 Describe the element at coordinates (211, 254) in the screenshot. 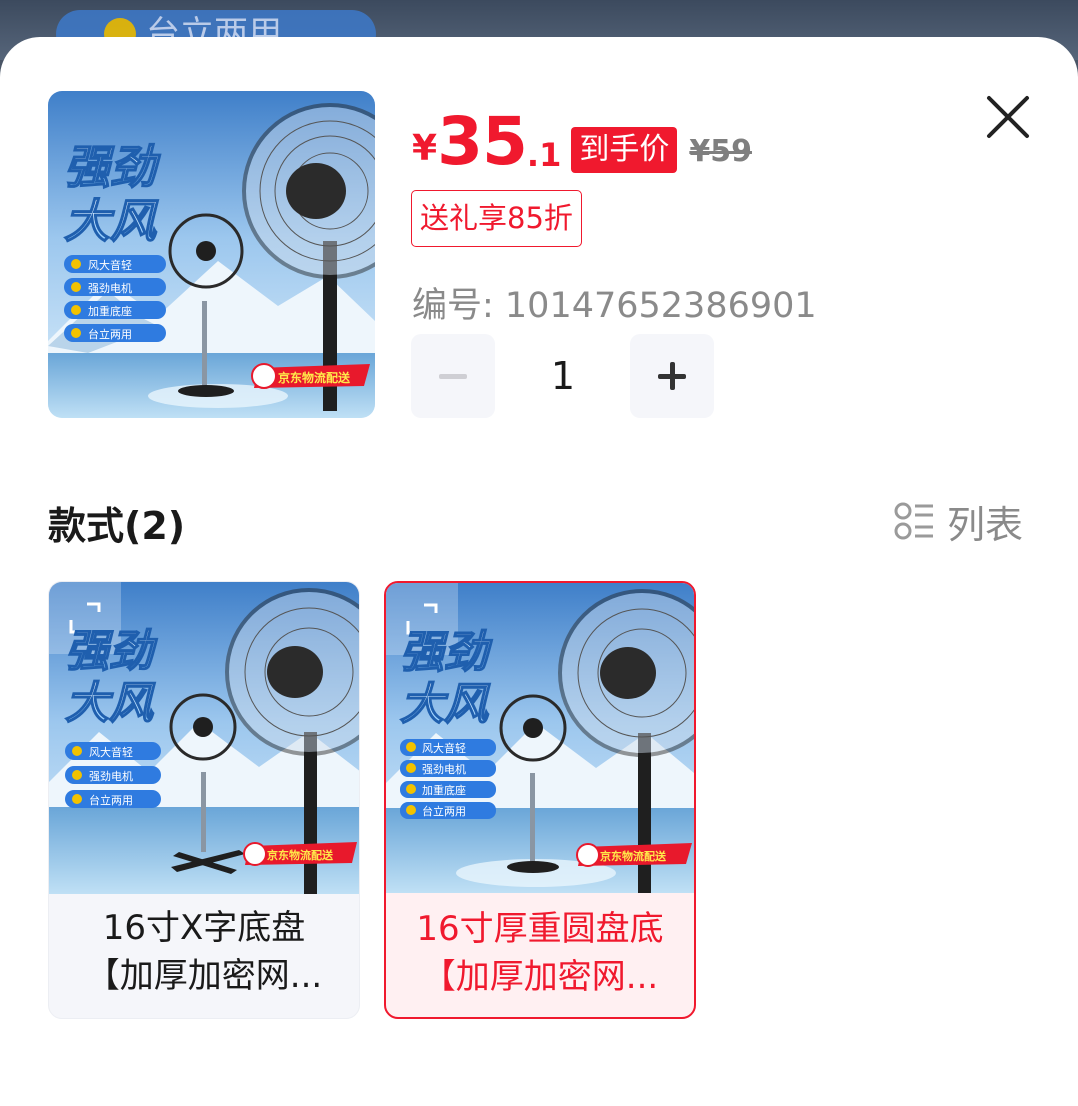

I see `product-image: 强劲 大风 风大音轻 强劲电机 加重底座 台立两用 京东物流配送` at that location.